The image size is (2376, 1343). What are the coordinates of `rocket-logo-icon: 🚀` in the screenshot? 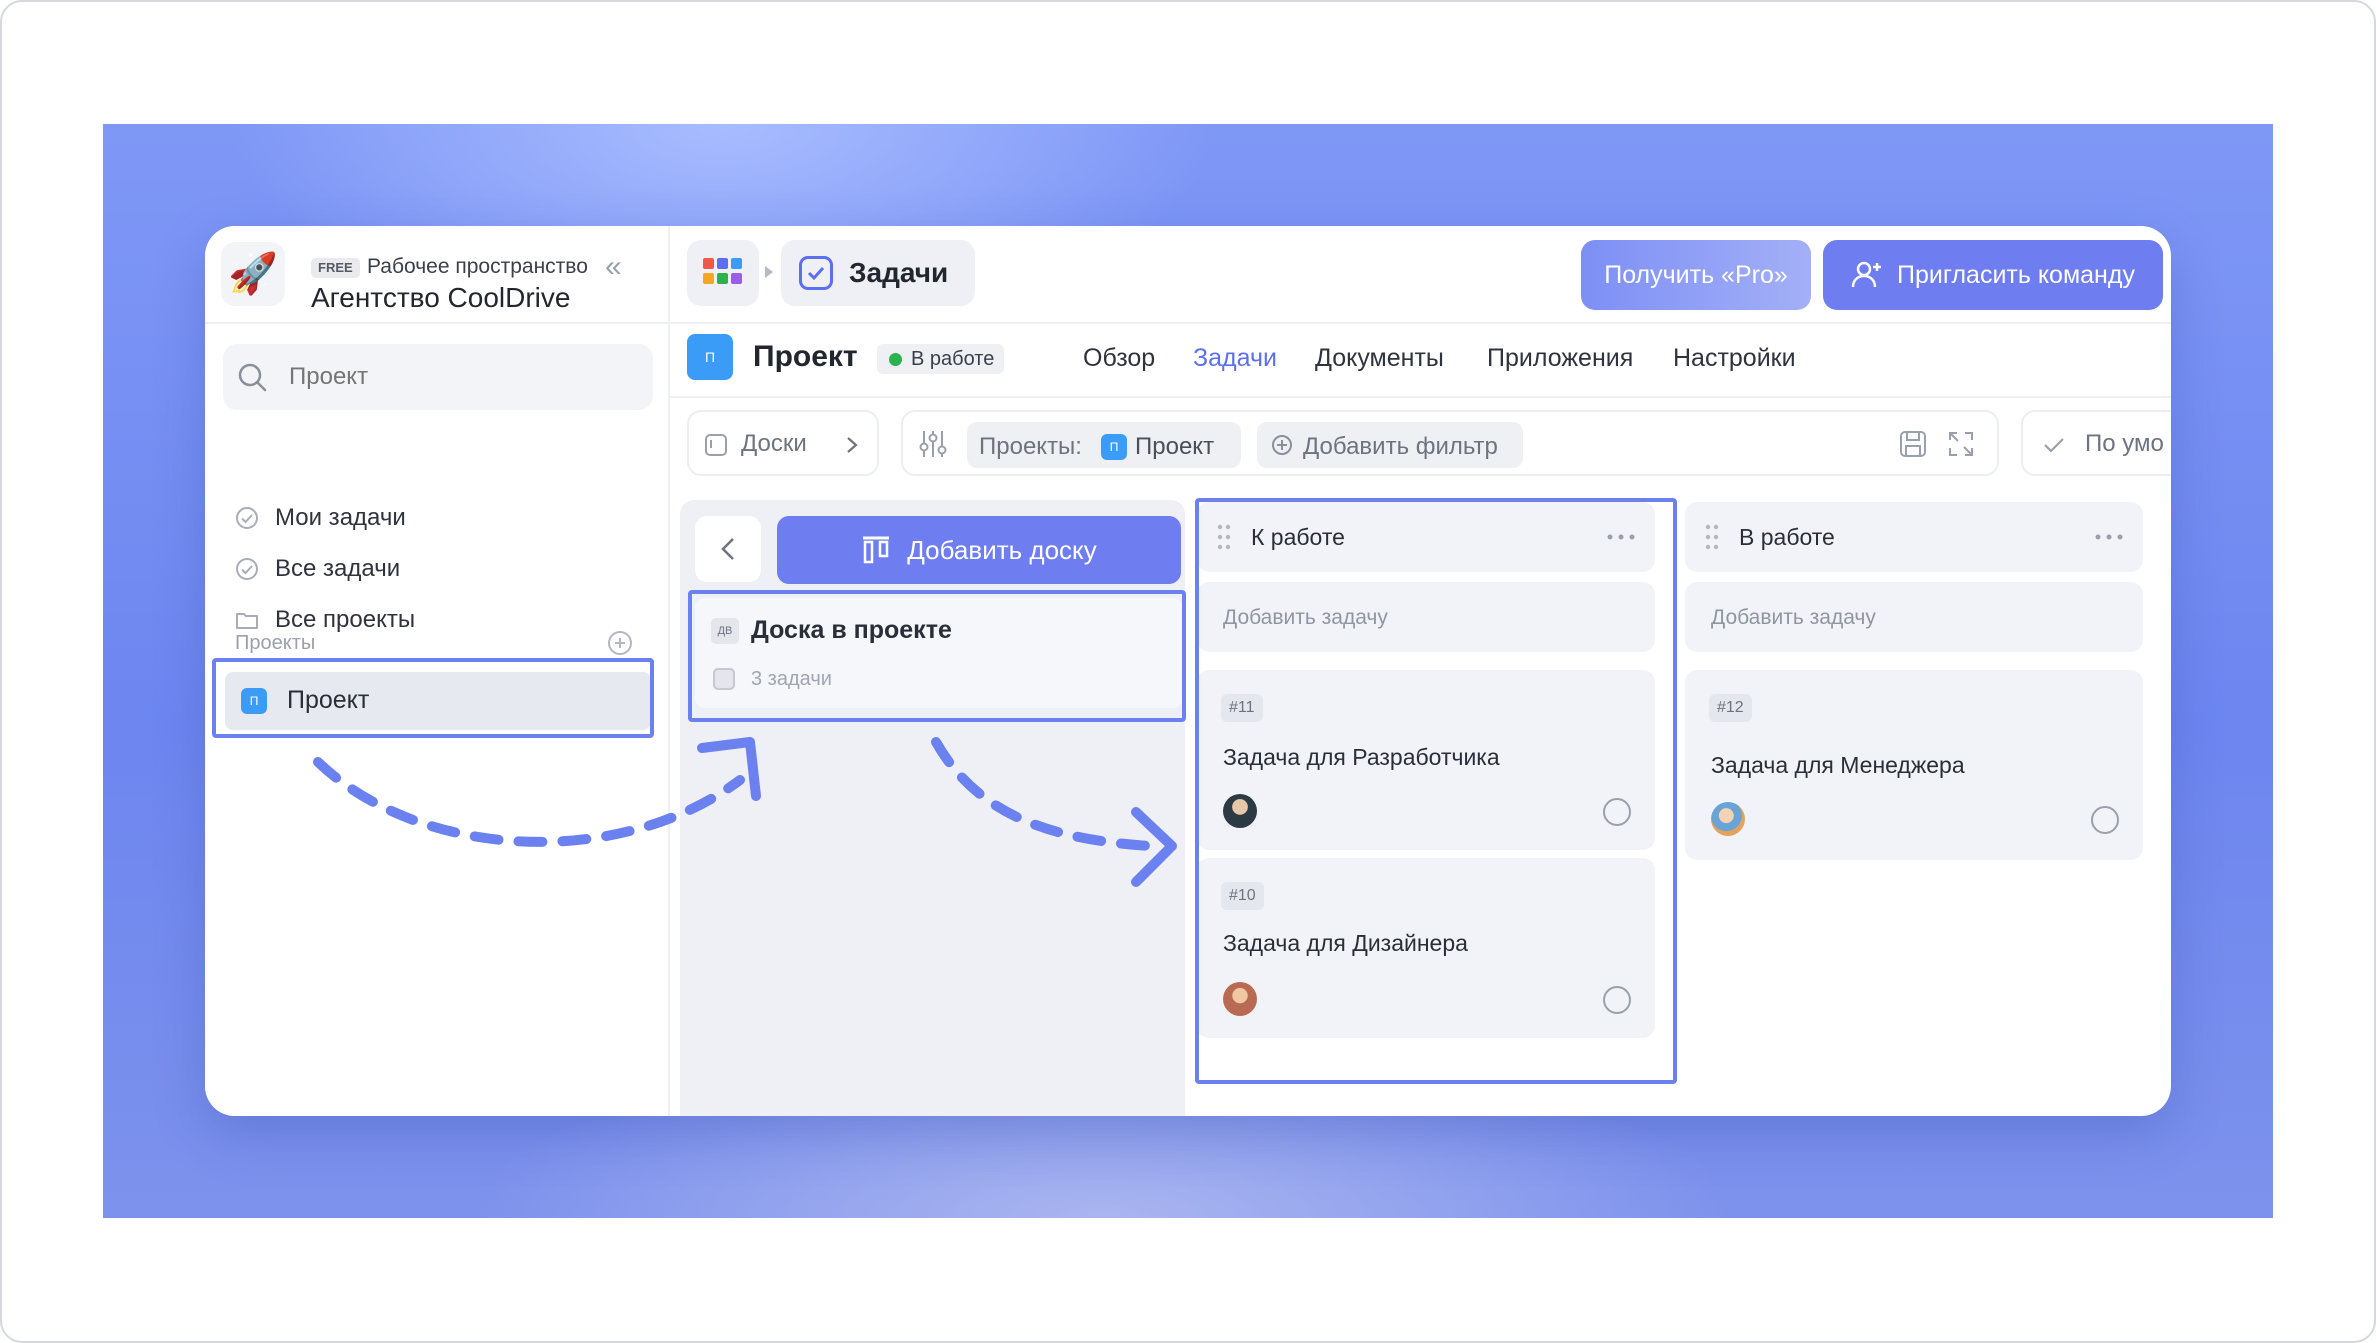 It's located at (253, 274).